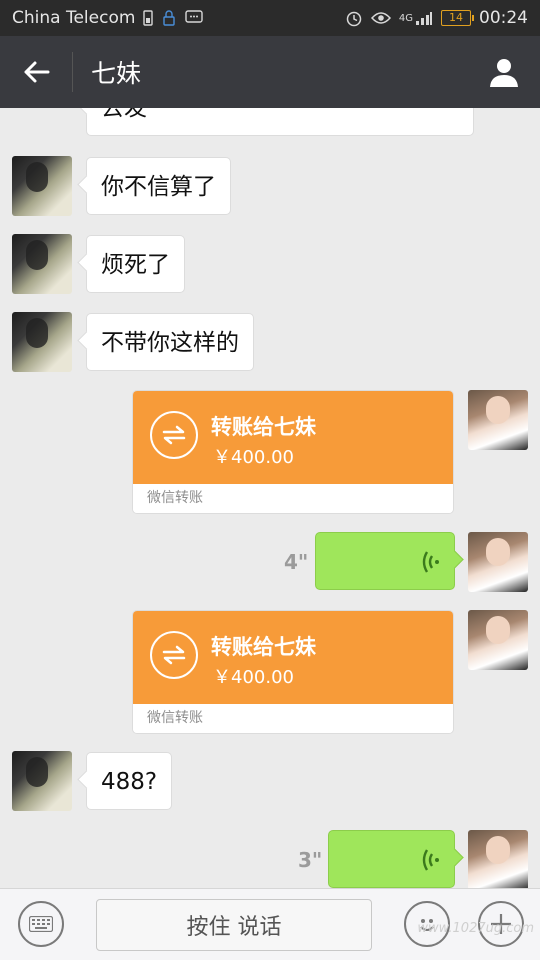 The width and height of the screenshot is (540, 960). What do you see at coordinates (310, 860) in the screenshot?
I see `voice-duration: 3"` at bounding box center [310, 860].